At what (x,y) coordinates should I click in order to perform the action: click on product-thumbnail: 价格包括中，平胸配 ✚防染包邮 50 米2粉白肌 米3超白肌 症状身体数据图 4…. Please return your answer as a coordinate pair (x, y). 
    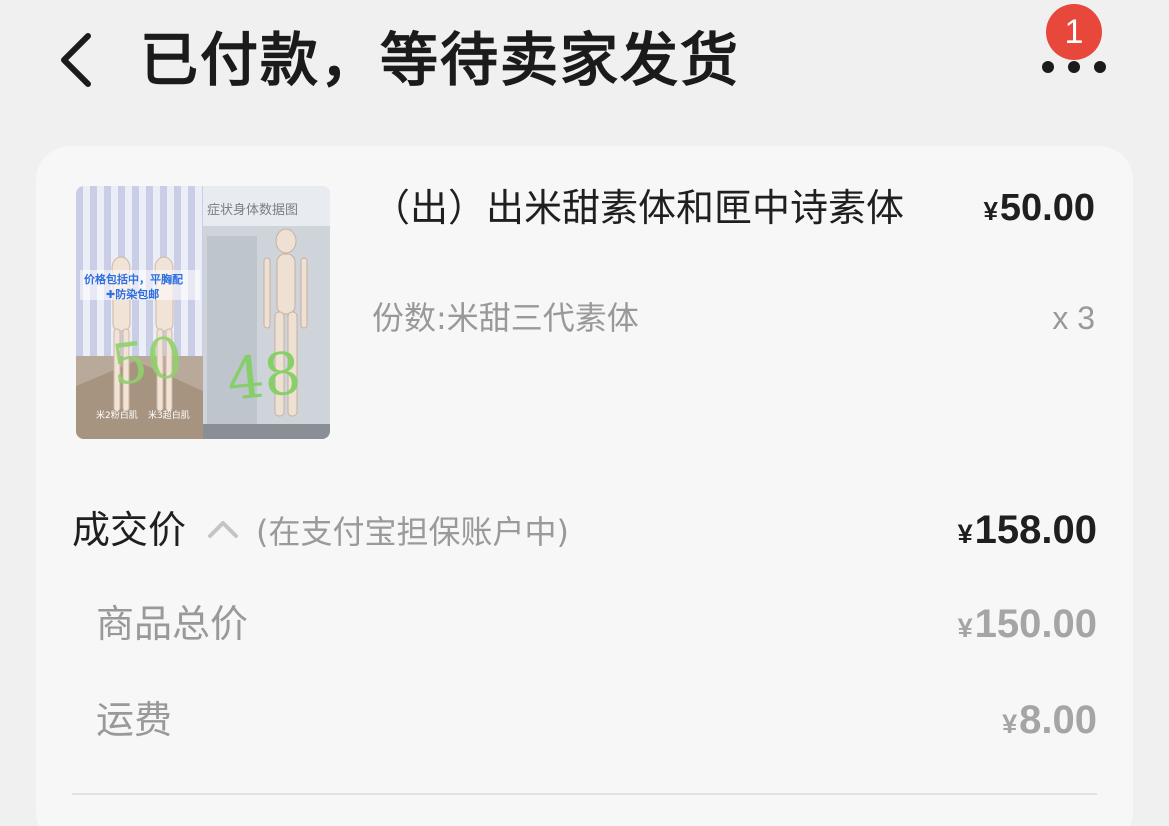
    Looking at the image, I should click on (203, 312).